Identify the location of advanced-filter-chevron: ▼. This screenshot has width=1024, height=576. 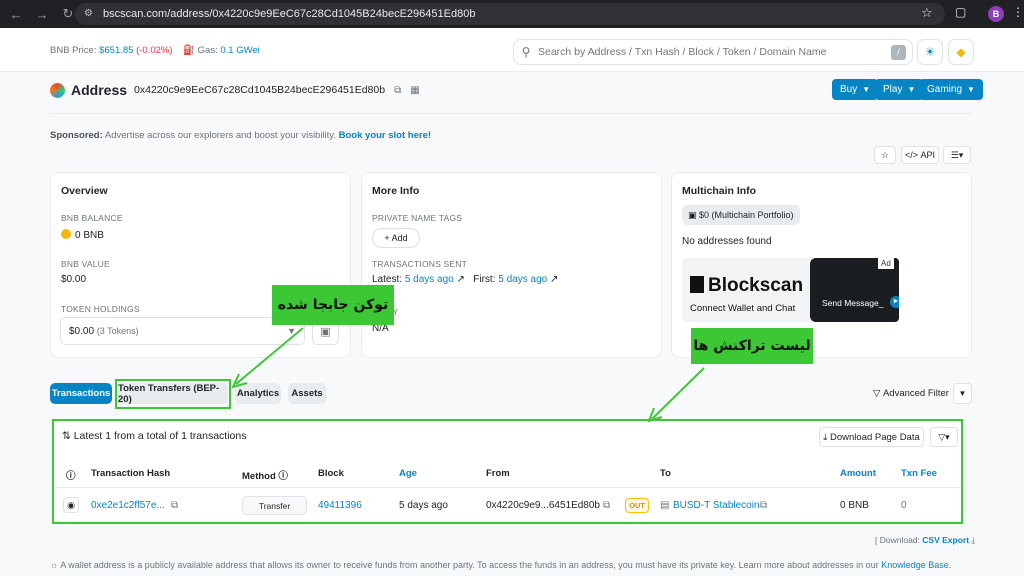
(962, 393).